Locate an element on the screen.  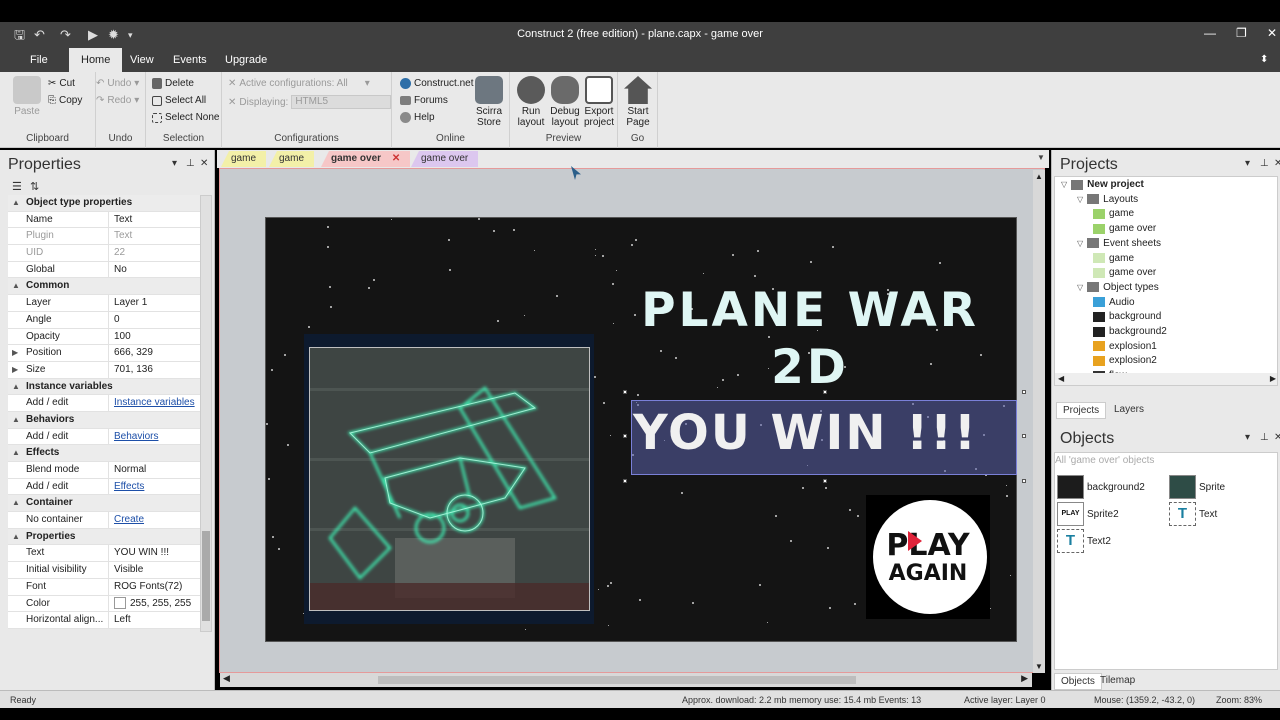
property-row: ▶ Position 666, 329 is located at coordinates (104, 353).